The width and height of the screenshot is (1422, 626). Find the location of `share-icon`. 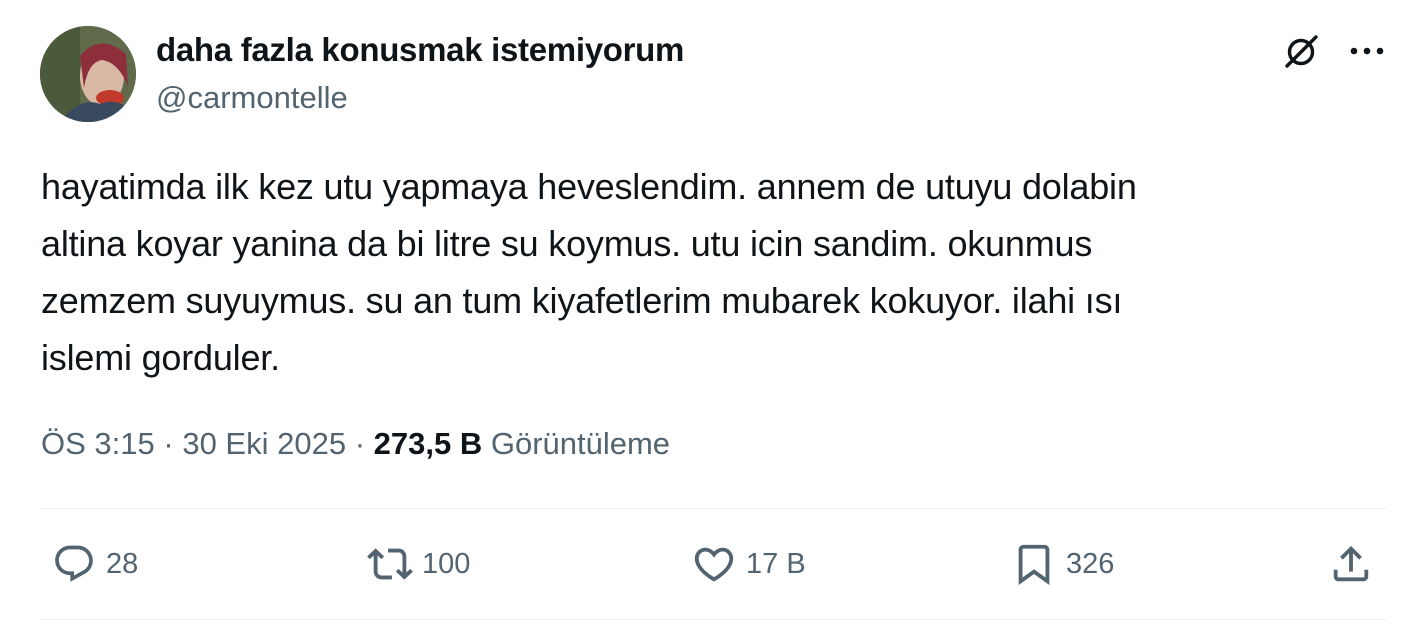

share-icon is located at coordinates (1351, 564).